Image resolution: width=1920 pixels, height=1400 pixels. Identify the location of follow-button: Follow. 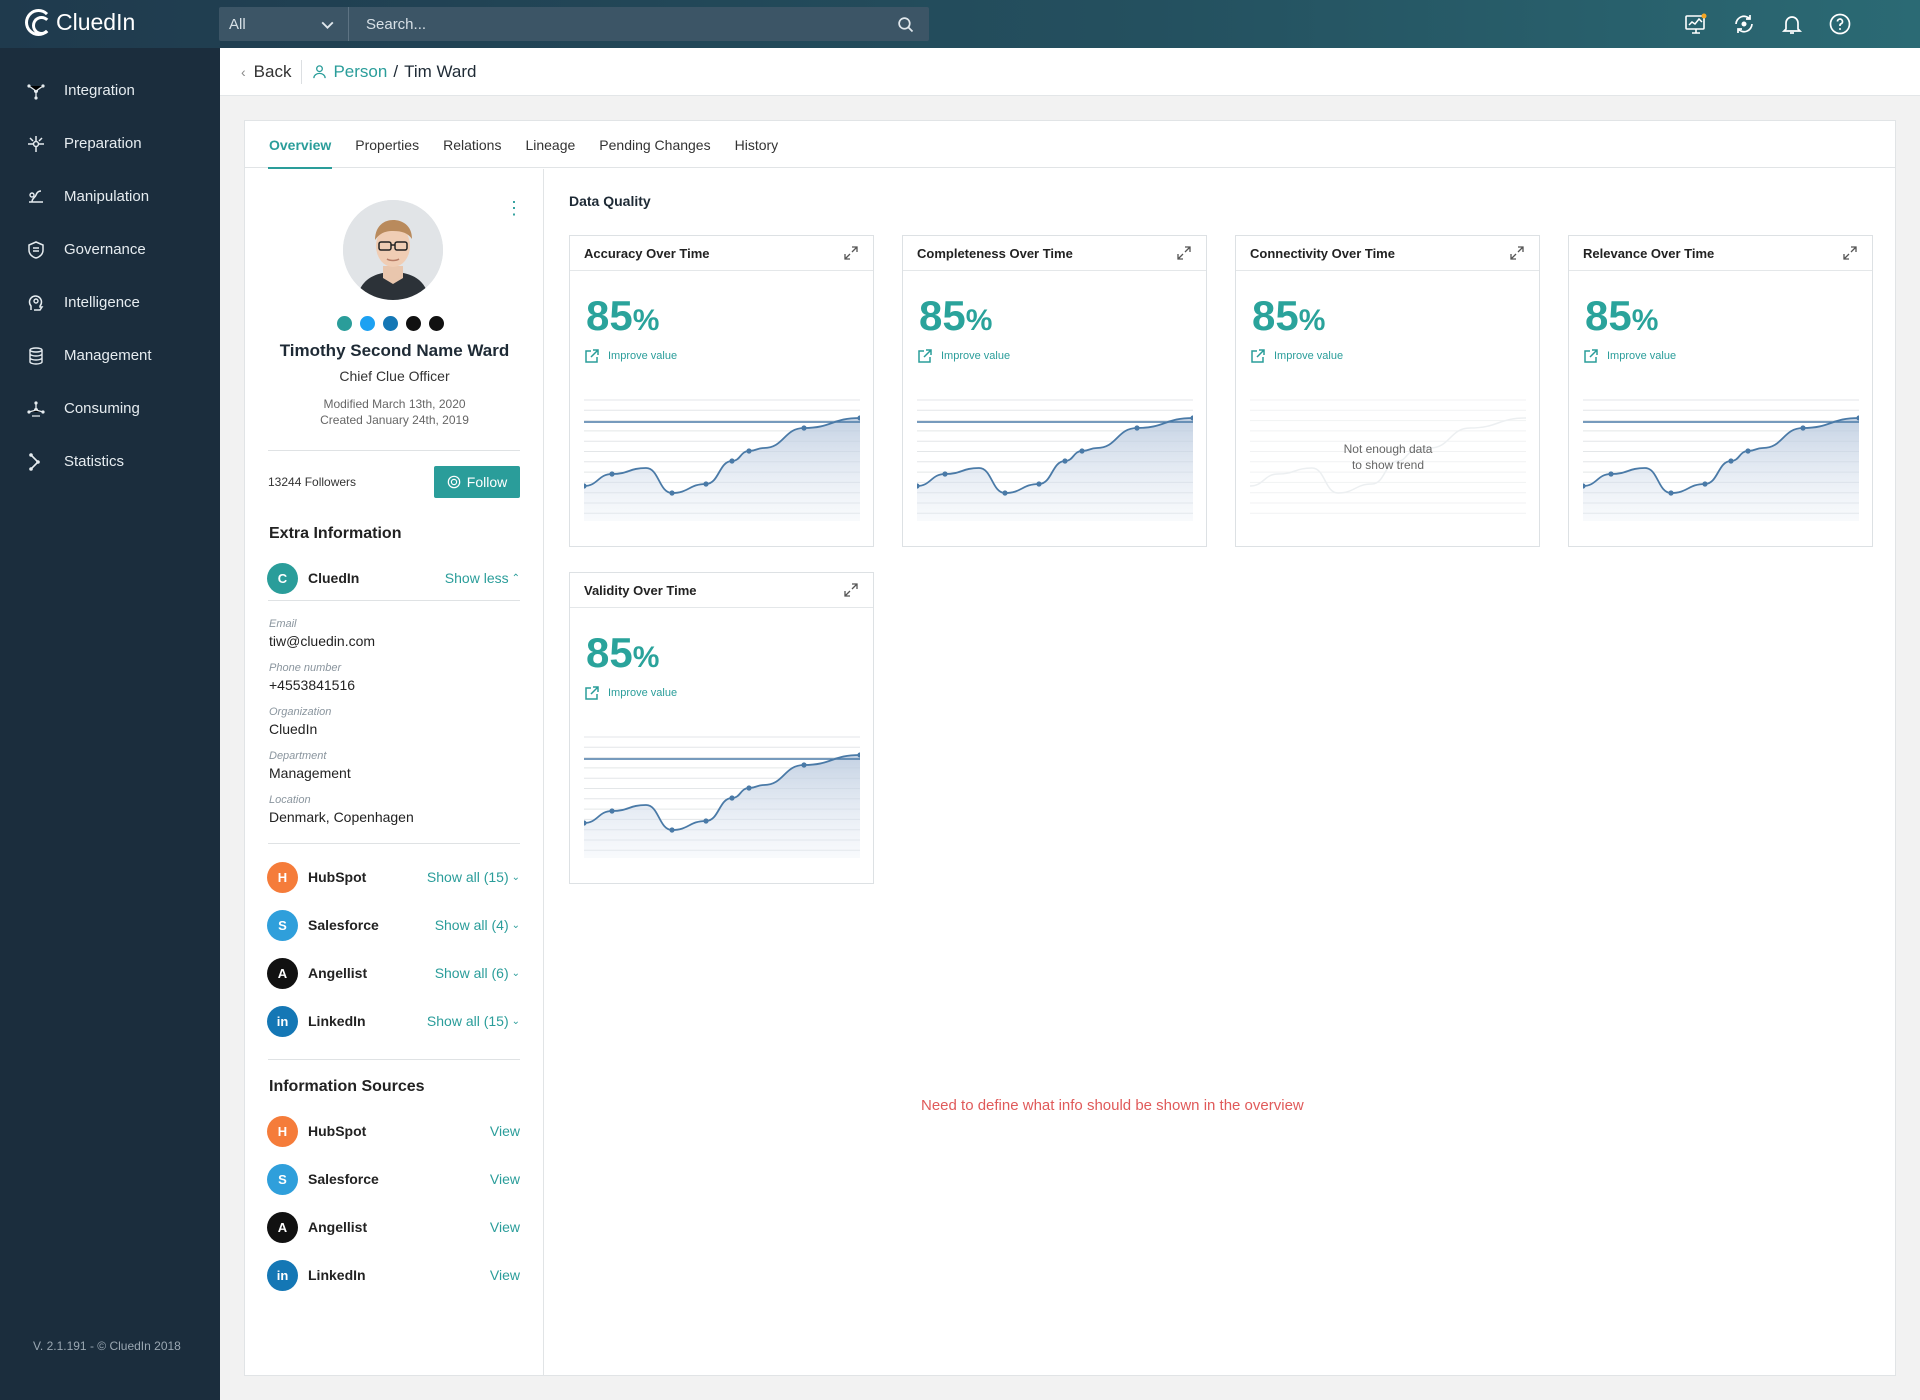
(477, 482).